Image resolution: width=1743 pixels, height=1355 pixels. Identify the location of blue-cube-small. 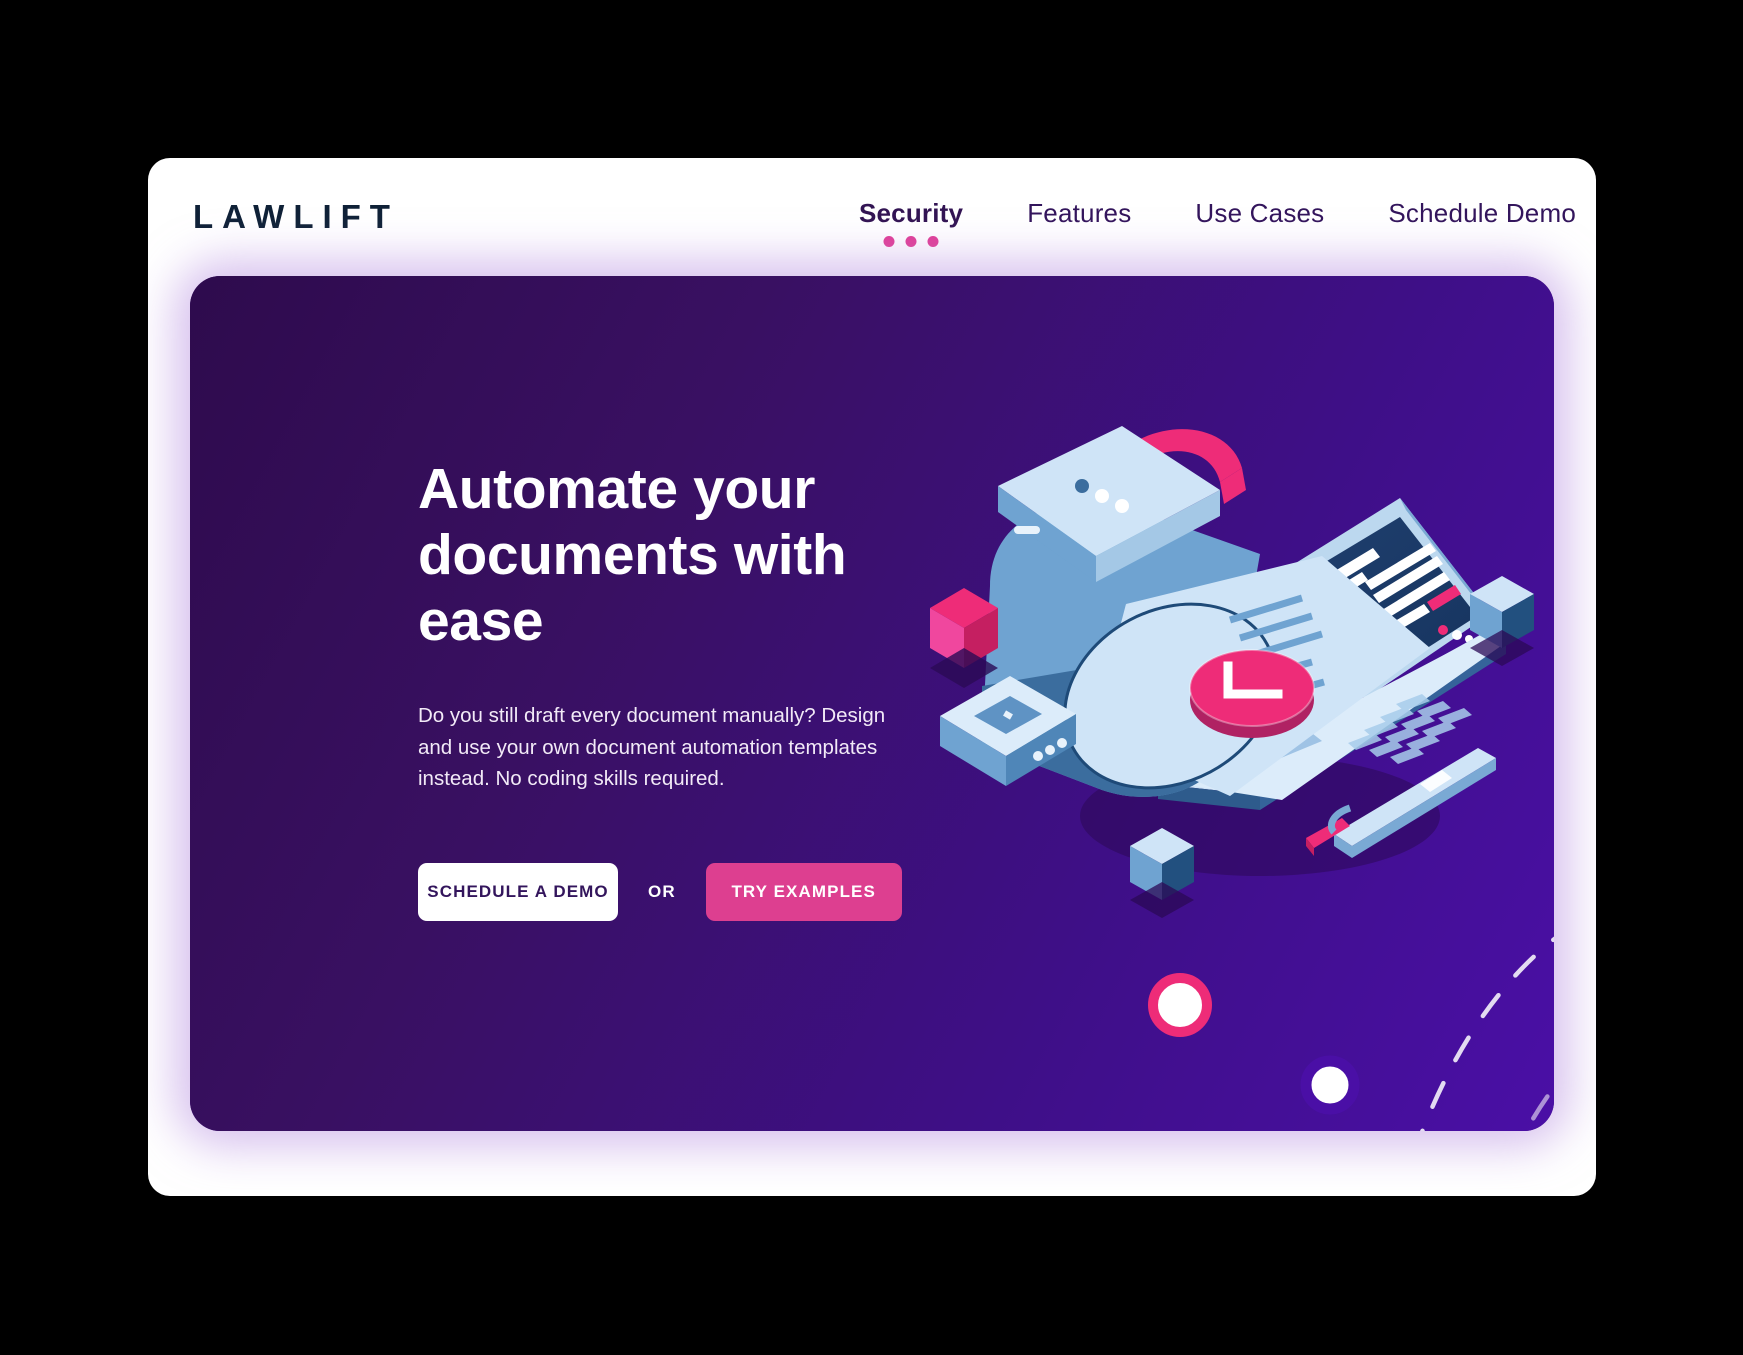
(1162, 873).